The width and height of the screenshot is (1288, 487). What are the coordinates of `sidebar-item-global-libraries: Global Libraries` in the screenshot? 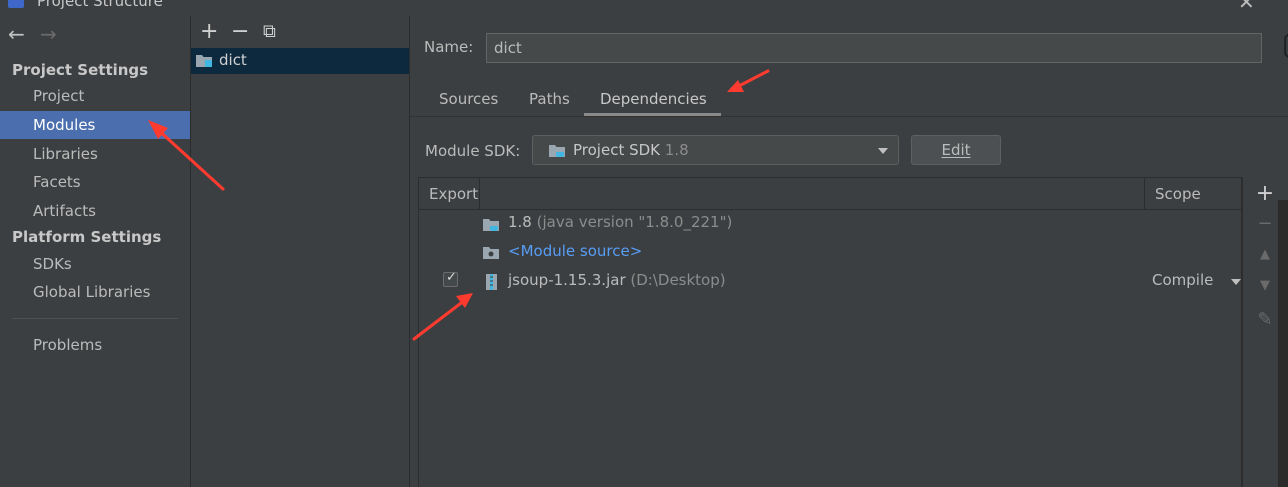 It's located at (95, 292).